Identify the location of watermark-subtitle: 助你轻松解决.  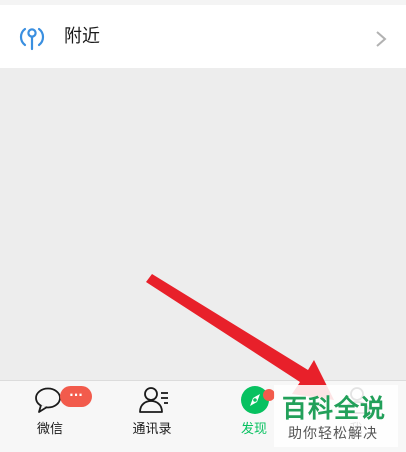
(333, 434).